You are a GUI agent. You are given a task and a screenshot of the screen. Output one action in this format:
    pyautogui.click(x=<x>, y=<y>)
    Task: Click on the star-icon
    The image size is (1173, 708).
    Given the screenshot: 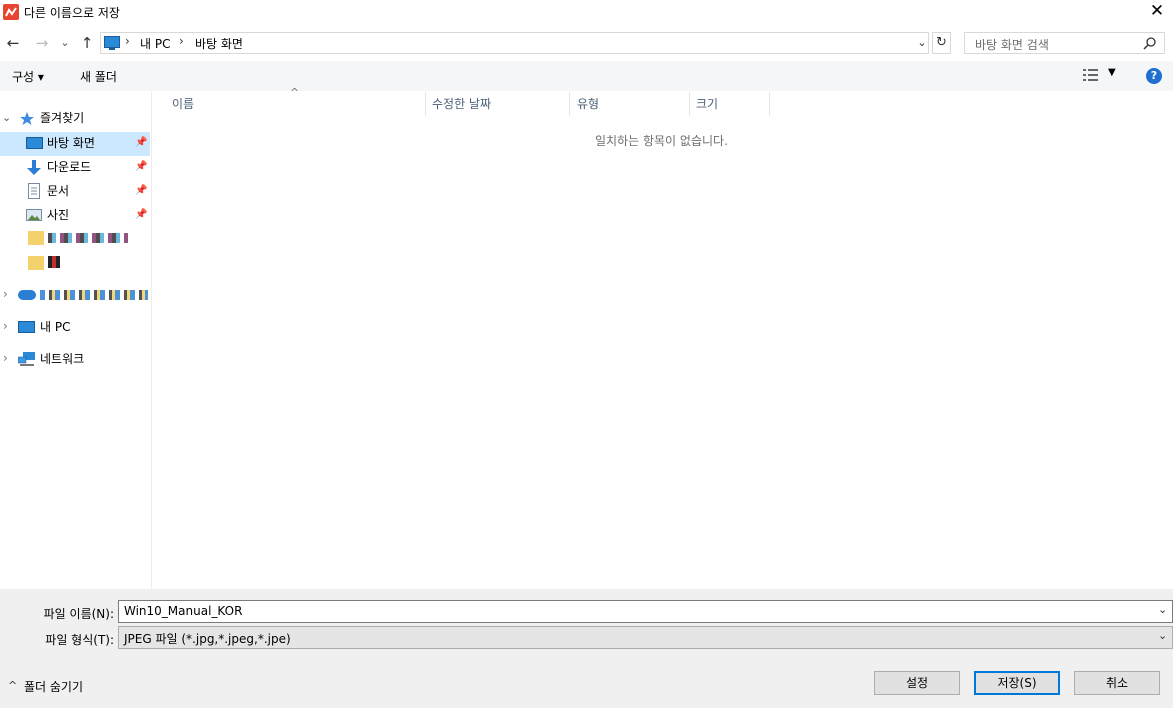 What is the action you would take?
    pyautogui.click(x=27, y=119)
    